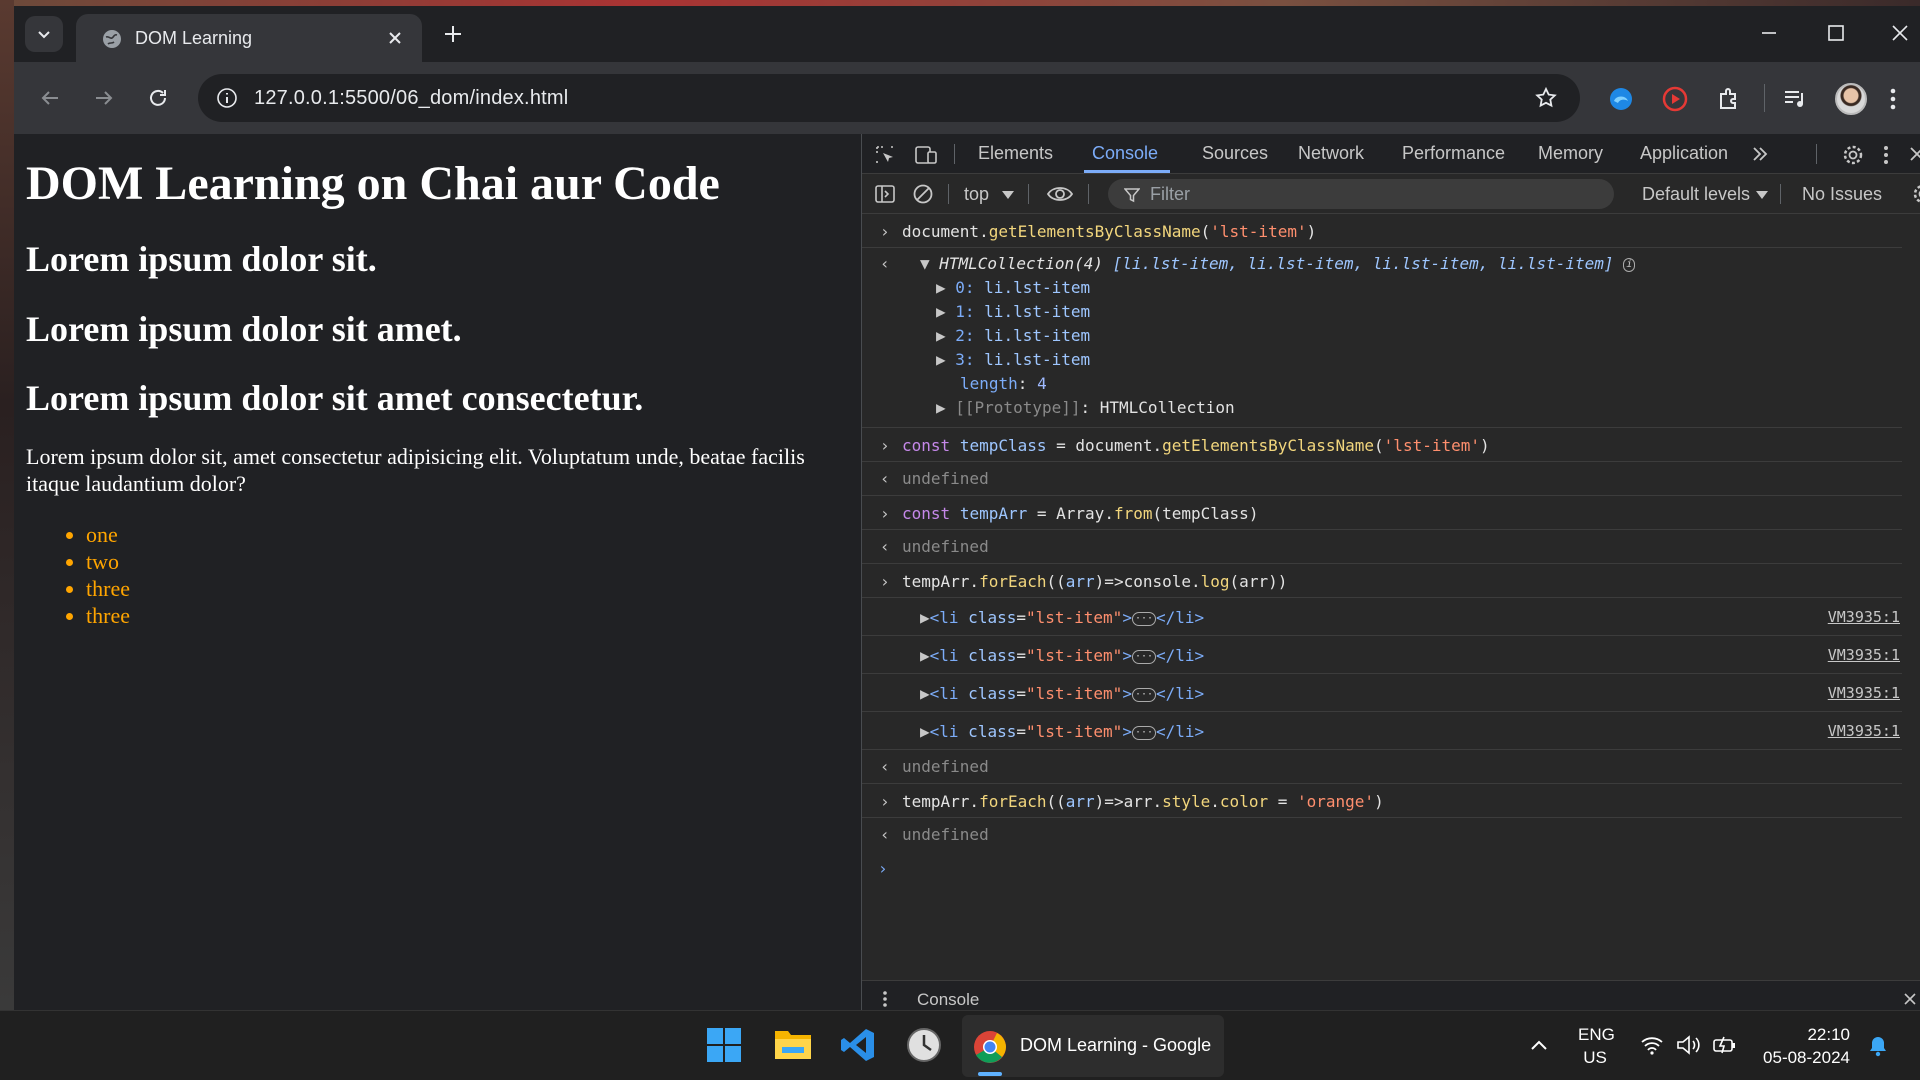  I want to click on media-controls-icon, so click(1795, 99).